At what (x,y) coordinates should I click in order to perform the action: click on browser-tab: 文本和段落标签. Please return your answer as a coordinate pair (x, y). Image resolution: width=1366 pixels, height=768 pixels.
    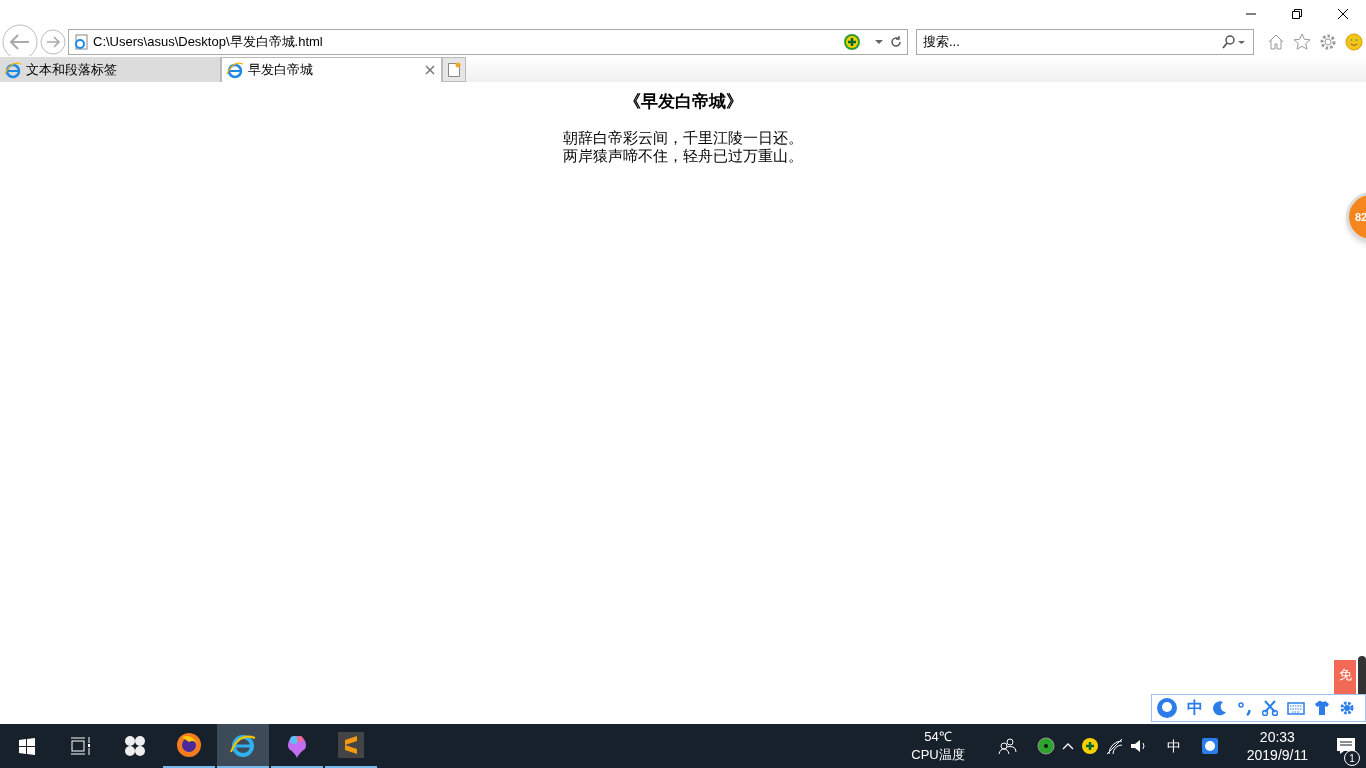
    Looking at the image, I should click on (110, 69).